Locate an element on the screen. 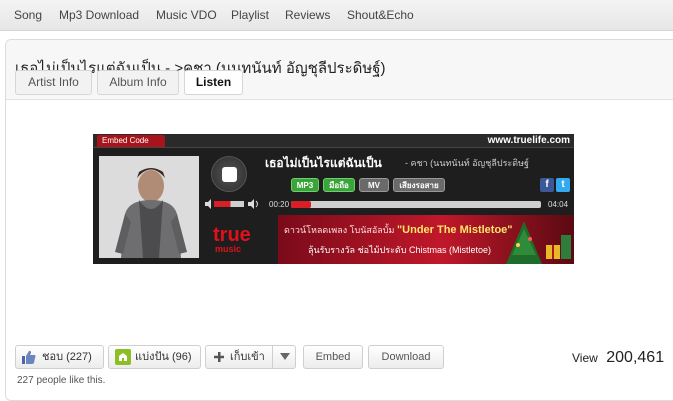 This screenshot has width=673, height=401. mp3-button: MP3 is located at coordinates (305, 185).